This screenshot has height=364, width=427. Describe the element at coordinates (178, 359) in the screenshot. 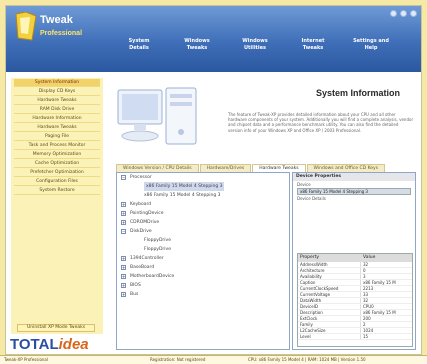

I see `status-middle: Registration: Not registered` at that location.